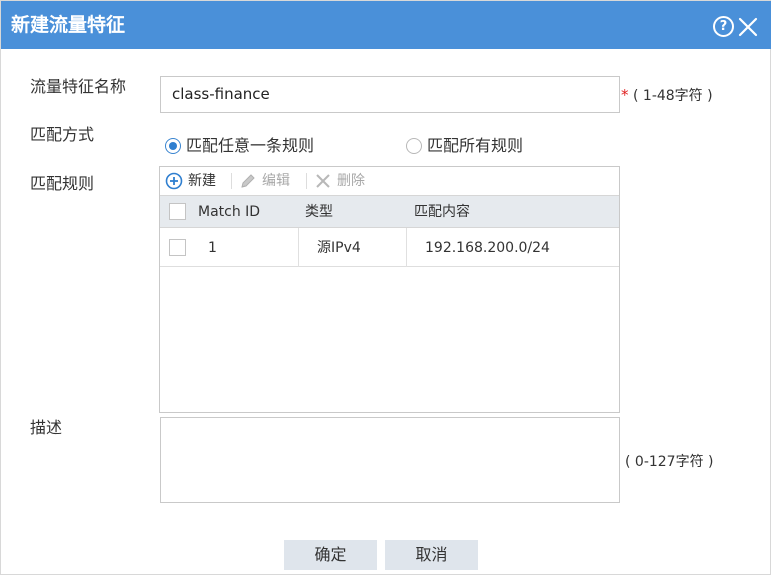  I want to click on select-all-checkbox, so click(177, 211).